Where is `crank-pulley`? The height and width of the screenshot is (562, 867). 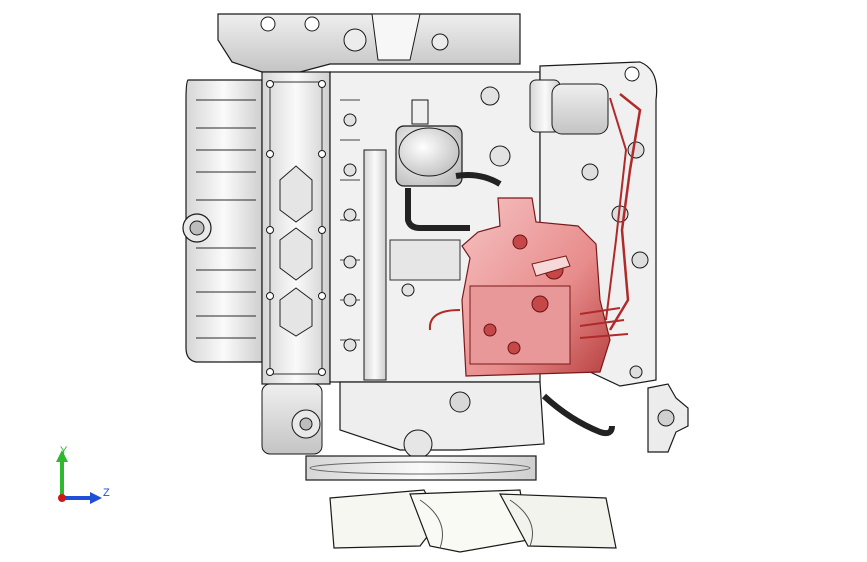 crank-pulley is located at coordinates (421, 468).